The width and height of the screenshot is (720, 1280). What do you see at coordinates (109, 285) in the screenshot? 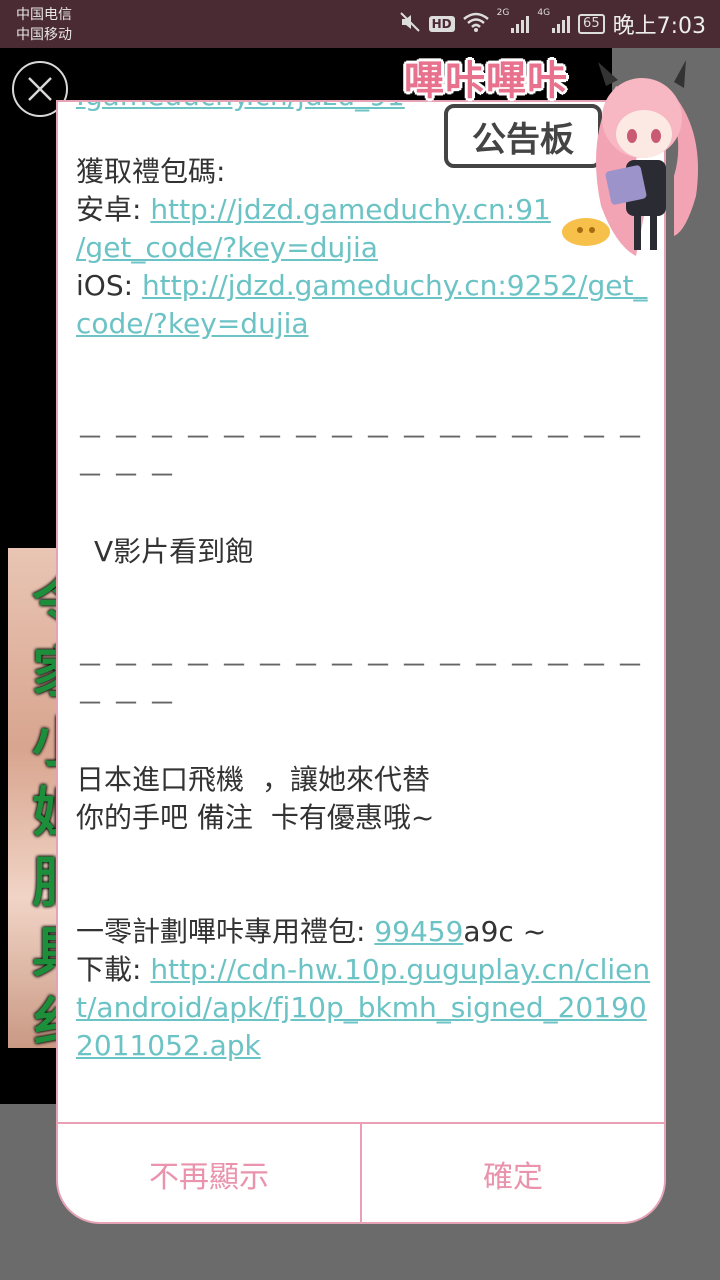
I see `ios-label: iOS:` at bounding box center [109, 285].